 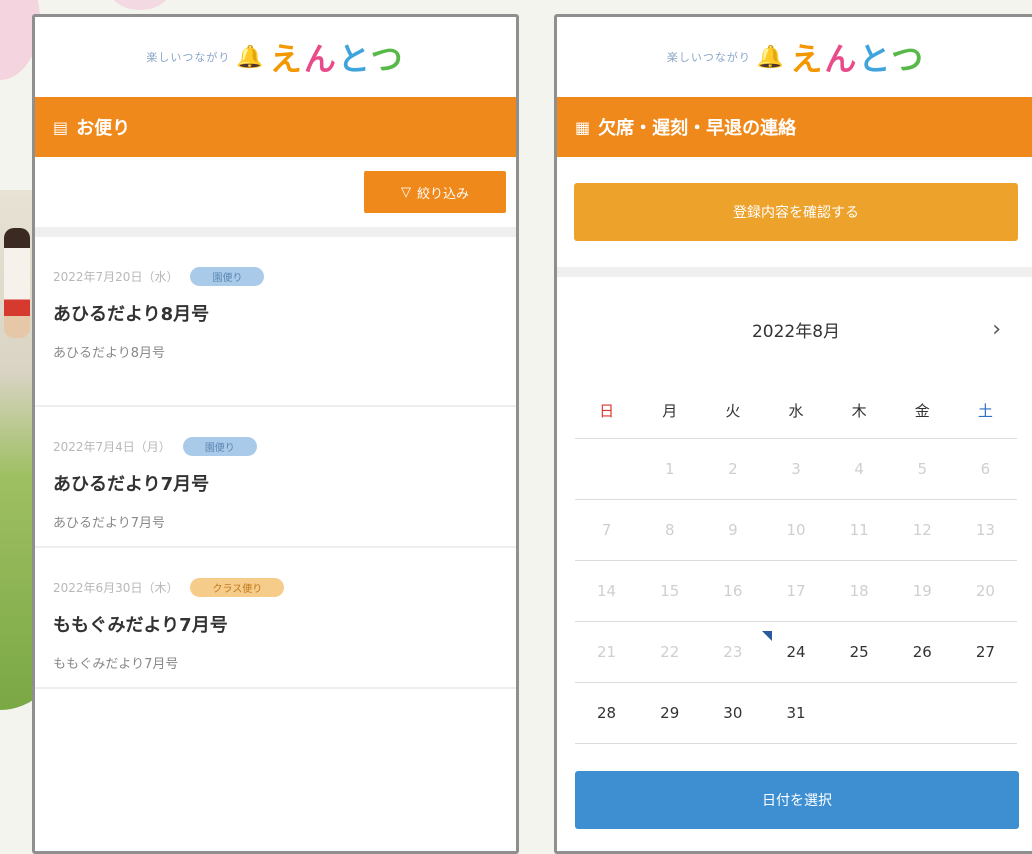 I want to click on calendar-week-row: 7 8 9 10 11 12 13, so click(x=796, y=530).